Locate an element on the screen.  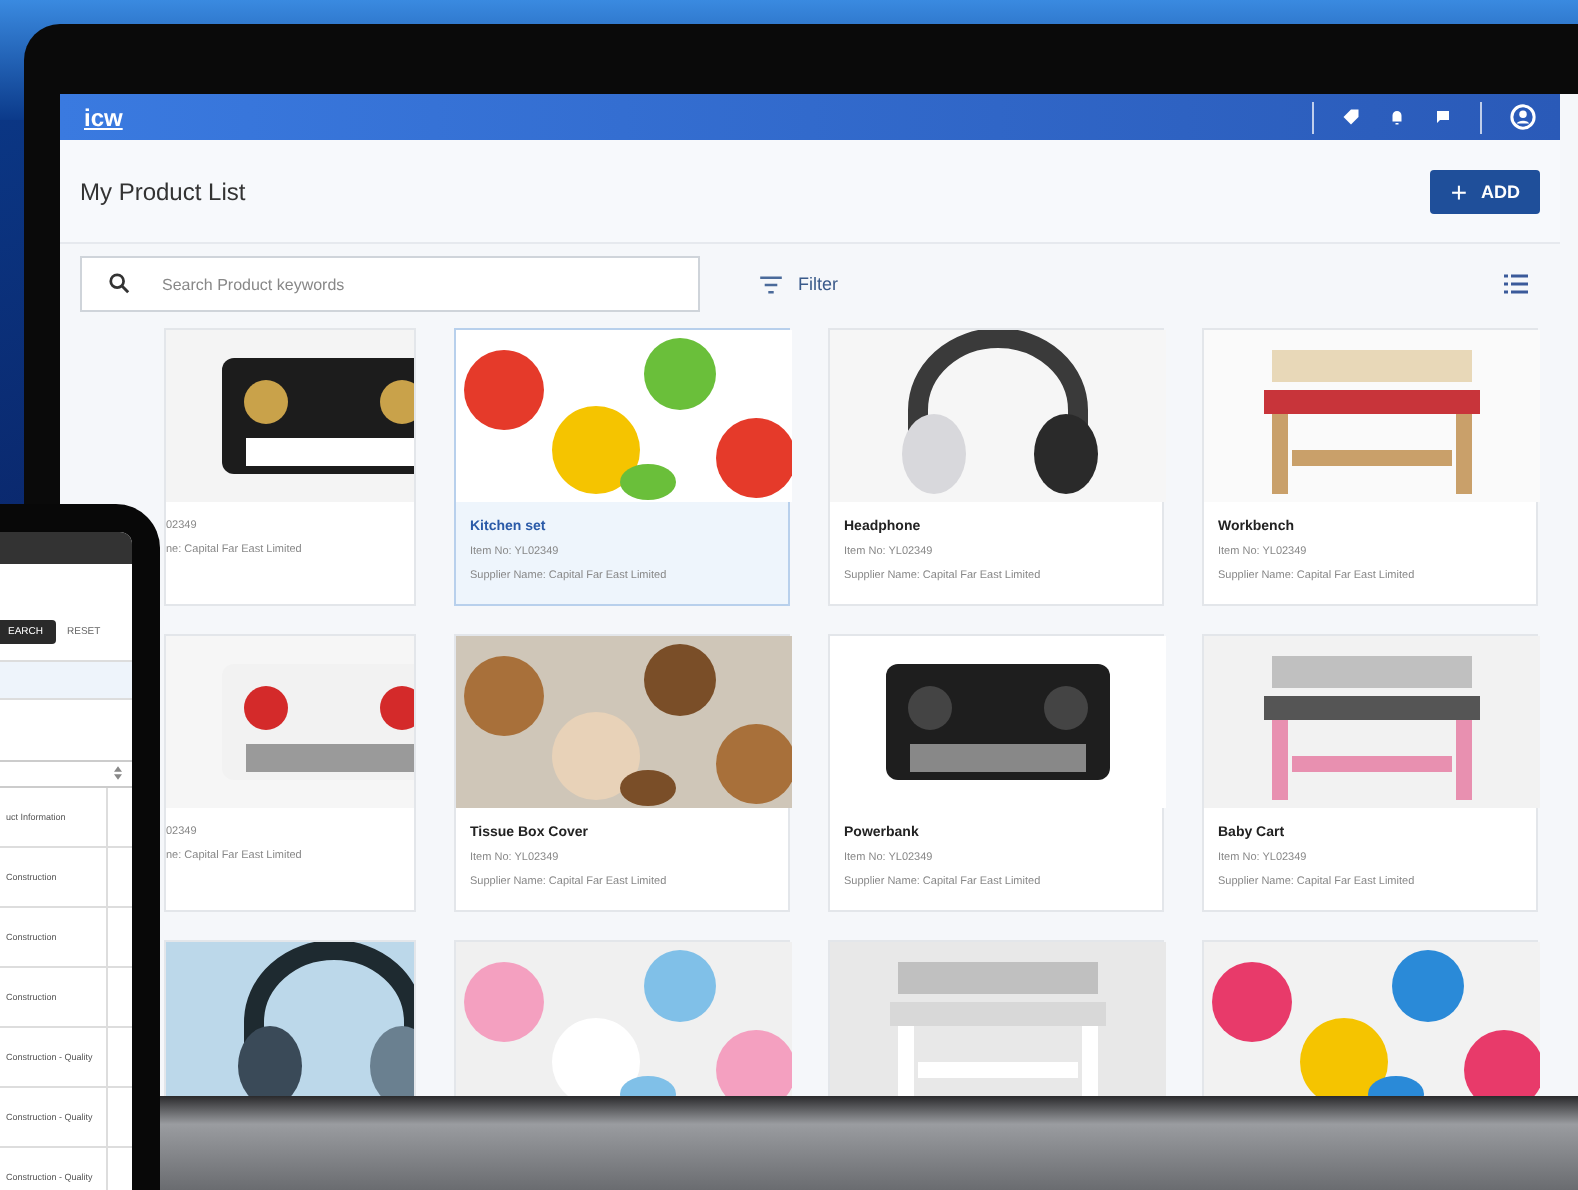
bell-icon is located at coordinates (1397, 117).